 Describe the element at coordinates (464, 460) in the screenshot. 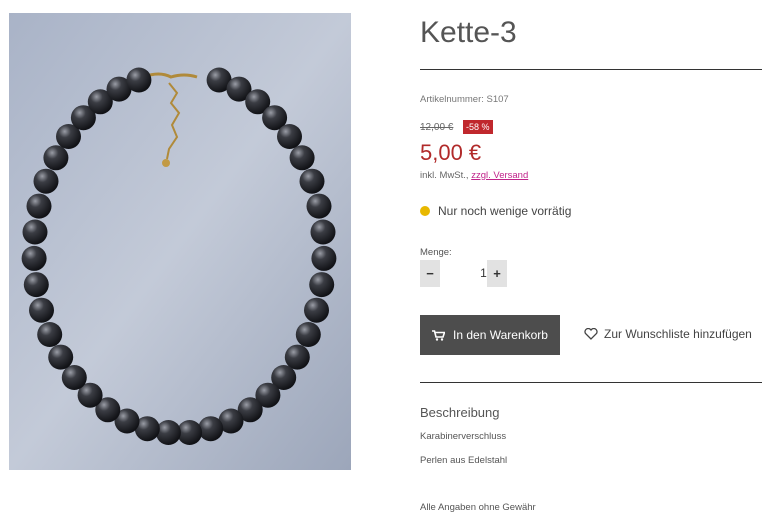

I see `description-line: Perlen aus Edelstahl` at that location.